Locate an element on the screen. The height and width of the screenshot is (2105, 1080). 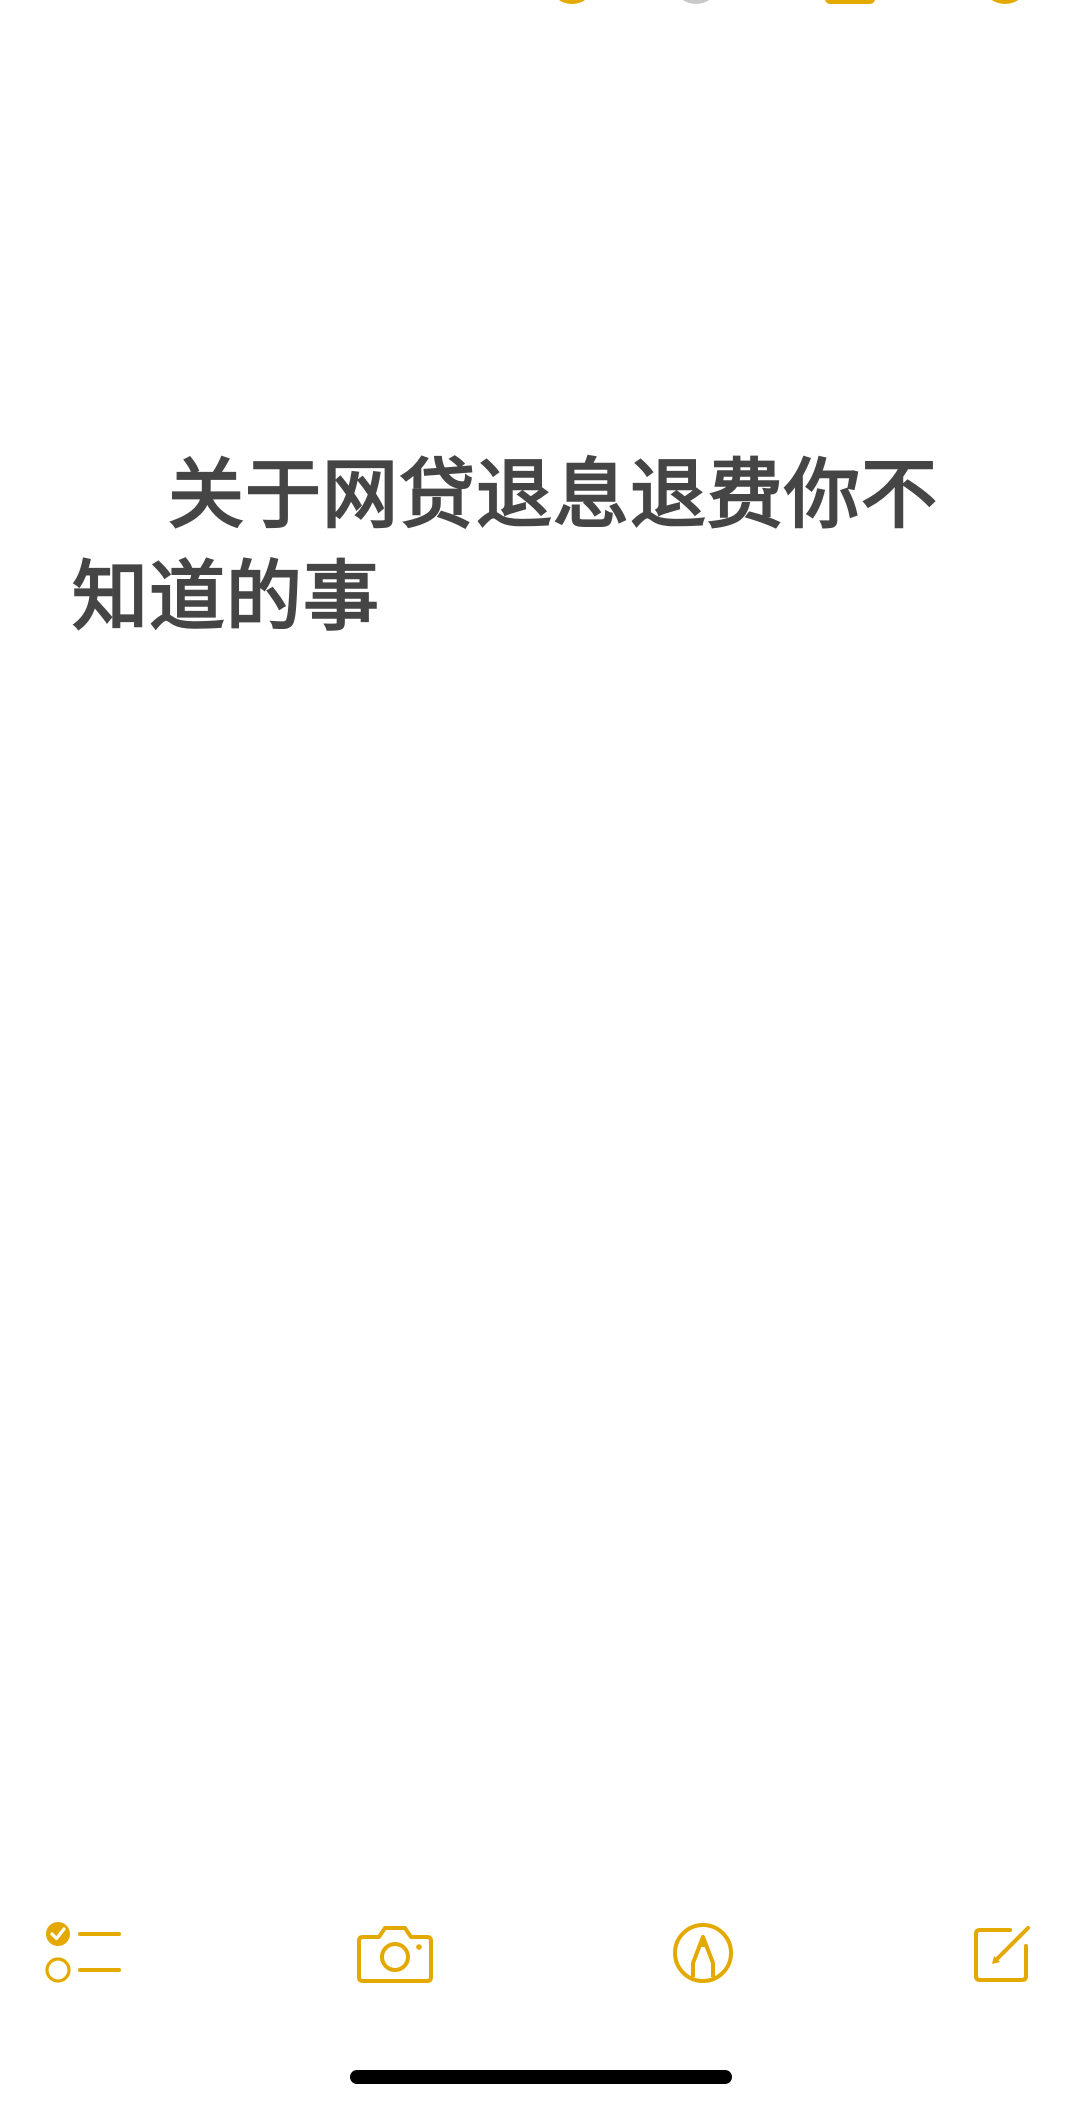
compose-icon is located at coordinates (1002, 1954).